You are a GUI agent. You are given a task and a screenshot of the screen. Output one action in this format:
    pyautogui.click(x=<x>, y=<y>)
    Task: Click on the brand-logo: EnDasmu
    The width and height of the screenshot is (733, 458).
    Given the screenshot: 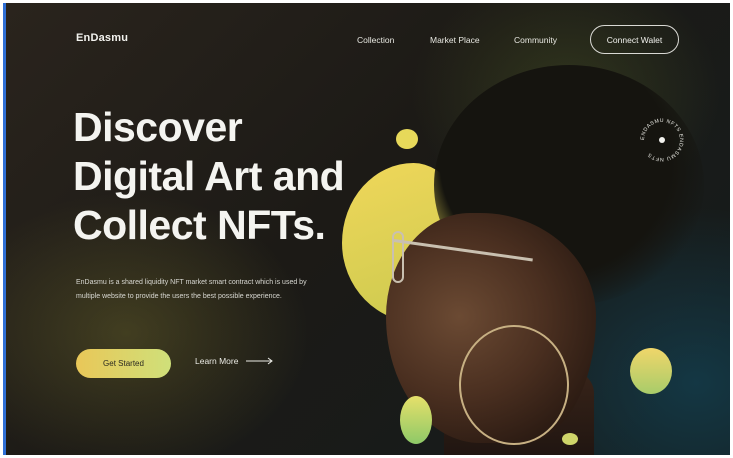 What is the action you would take?
    pyautogui.click(x=102, y=38)
    